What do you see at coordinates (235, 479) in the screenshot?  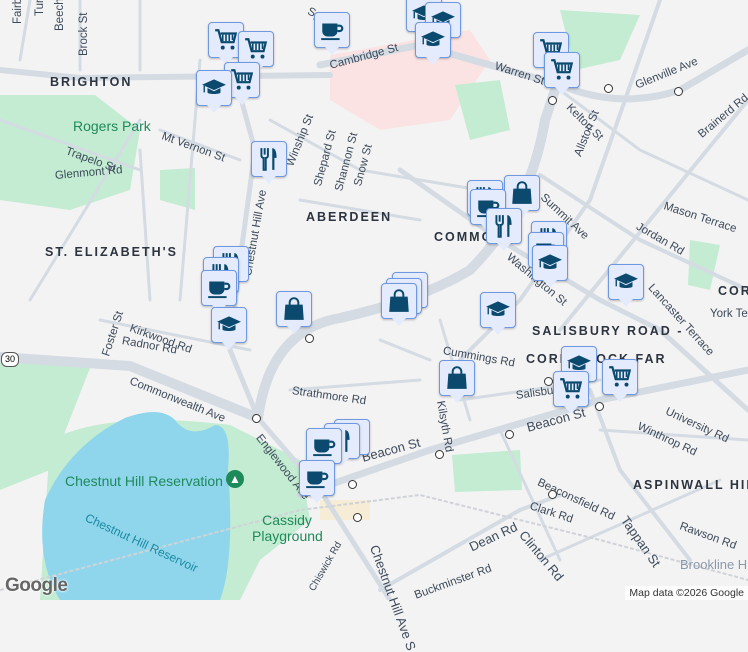 I see `tree-icon: ▲` at bounding box center [235, 479].